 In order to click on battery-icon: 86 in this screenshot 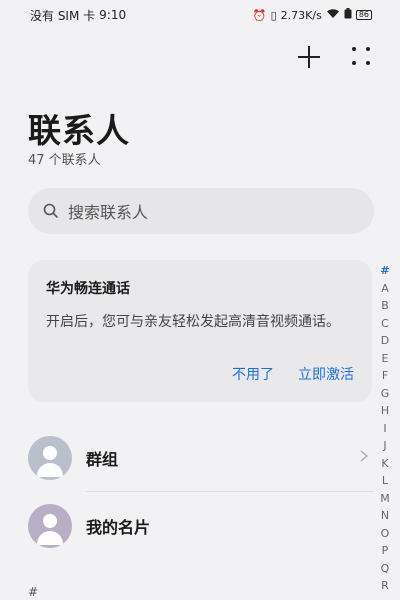, I will do `click(363, 15)`.